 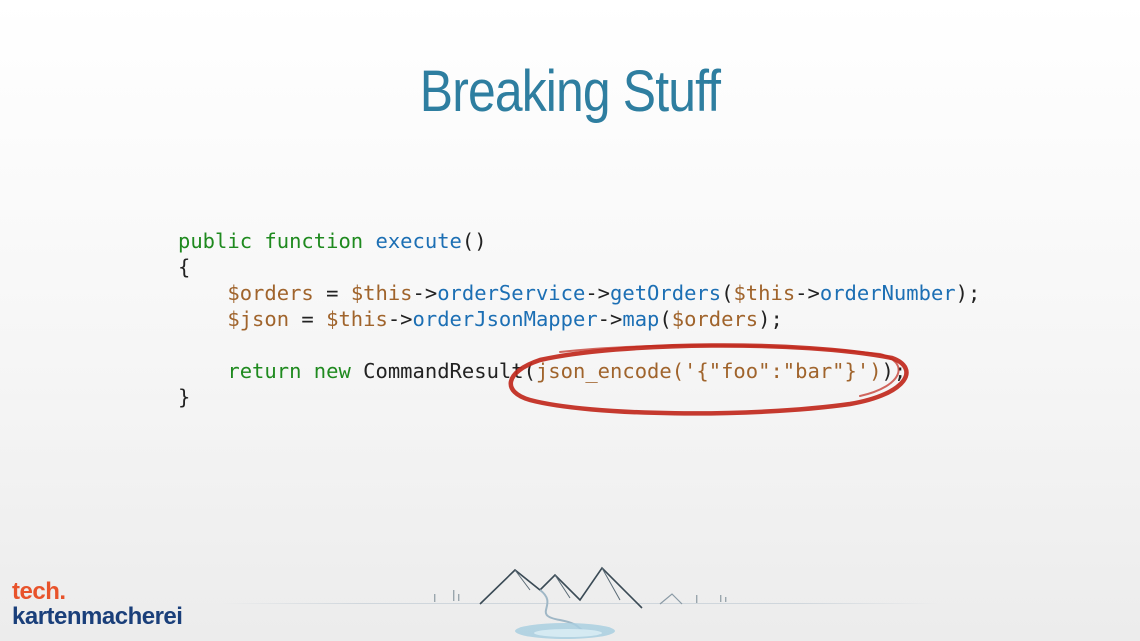 I want to click on prop-order-service: orderService, so click(x=511, y=293).